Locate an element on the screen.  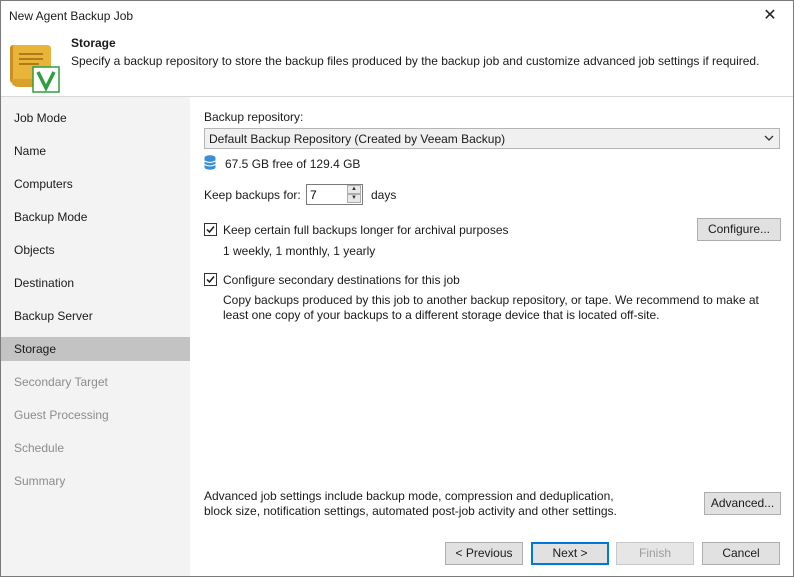
nav-item-guest-processing: Guest Processing is located at coordinates (61, 415).